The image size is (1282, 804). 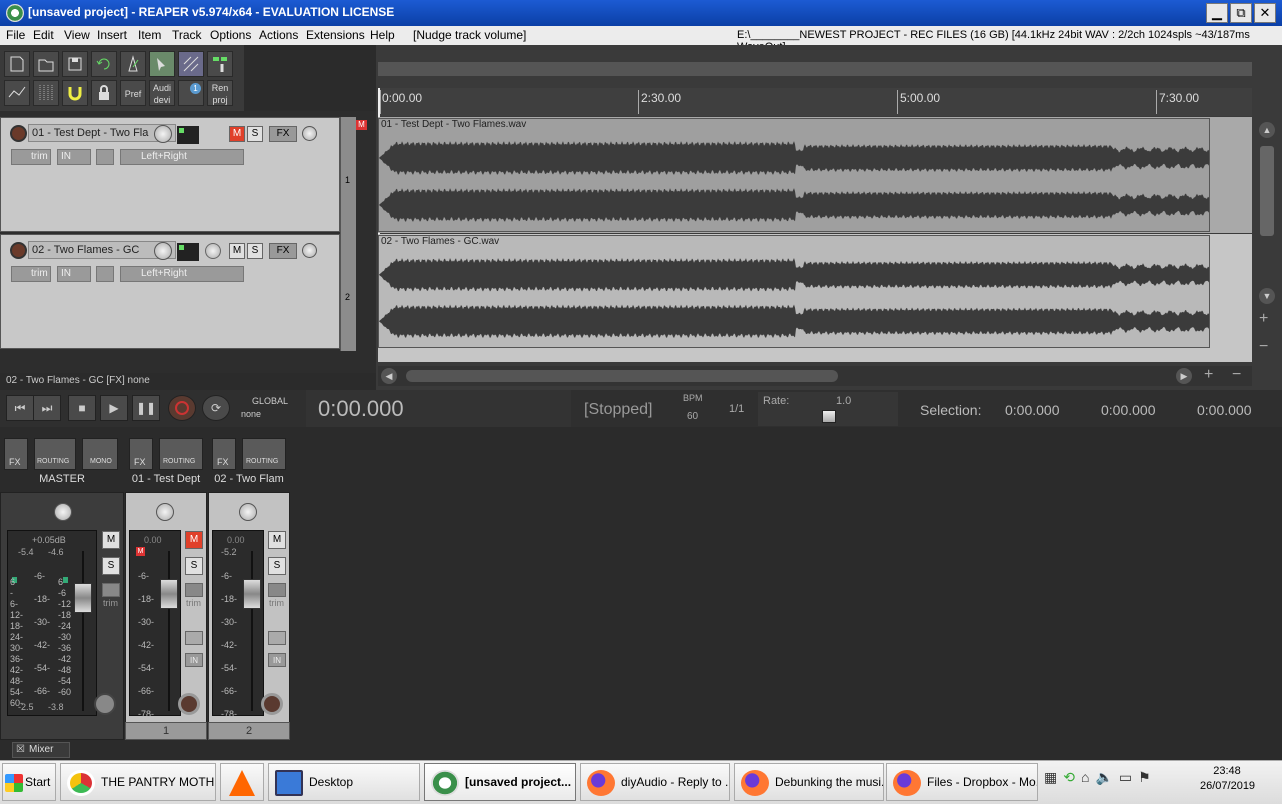 What do you see at coordinates (191, 64) in the screenshot?
I see `item-grouping-button` at bounding box center [191, 64].